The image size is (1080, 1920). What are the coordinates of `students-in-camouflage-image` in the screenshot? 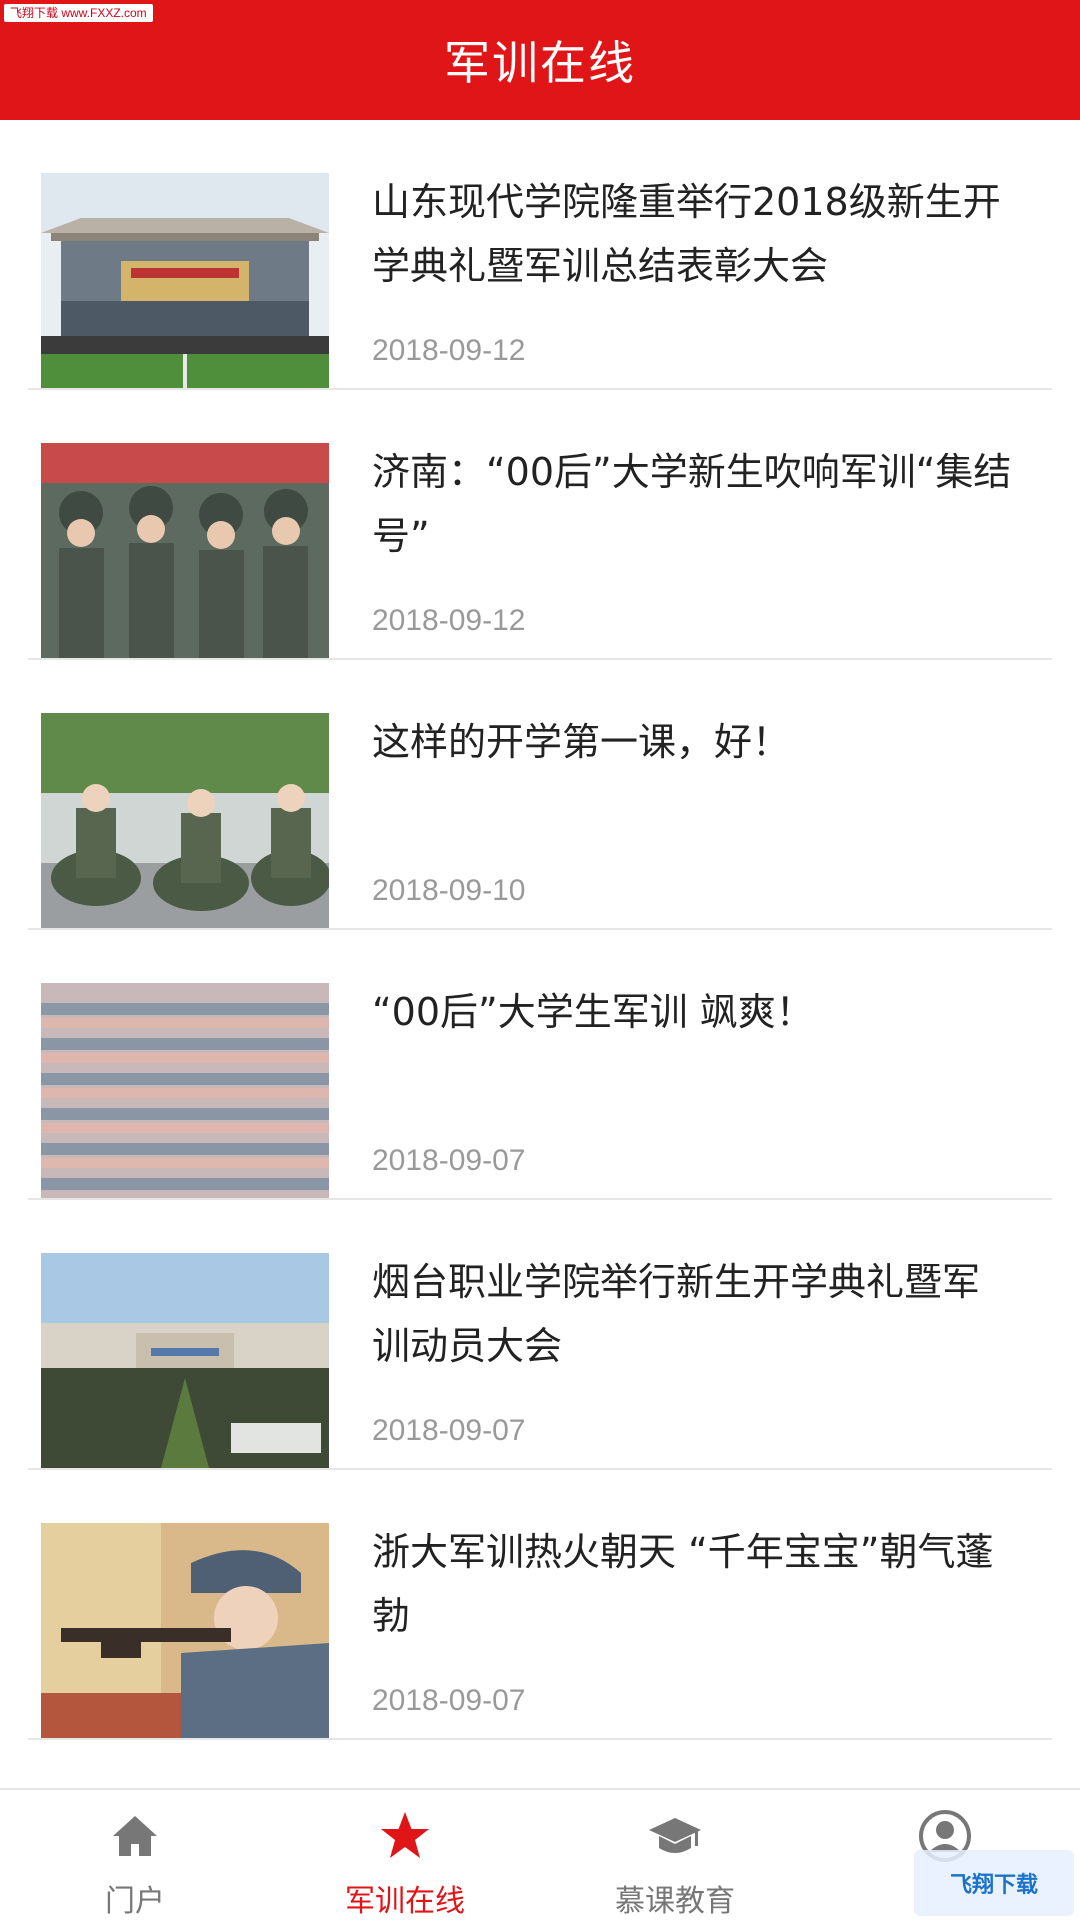 It's located at (185, 550).